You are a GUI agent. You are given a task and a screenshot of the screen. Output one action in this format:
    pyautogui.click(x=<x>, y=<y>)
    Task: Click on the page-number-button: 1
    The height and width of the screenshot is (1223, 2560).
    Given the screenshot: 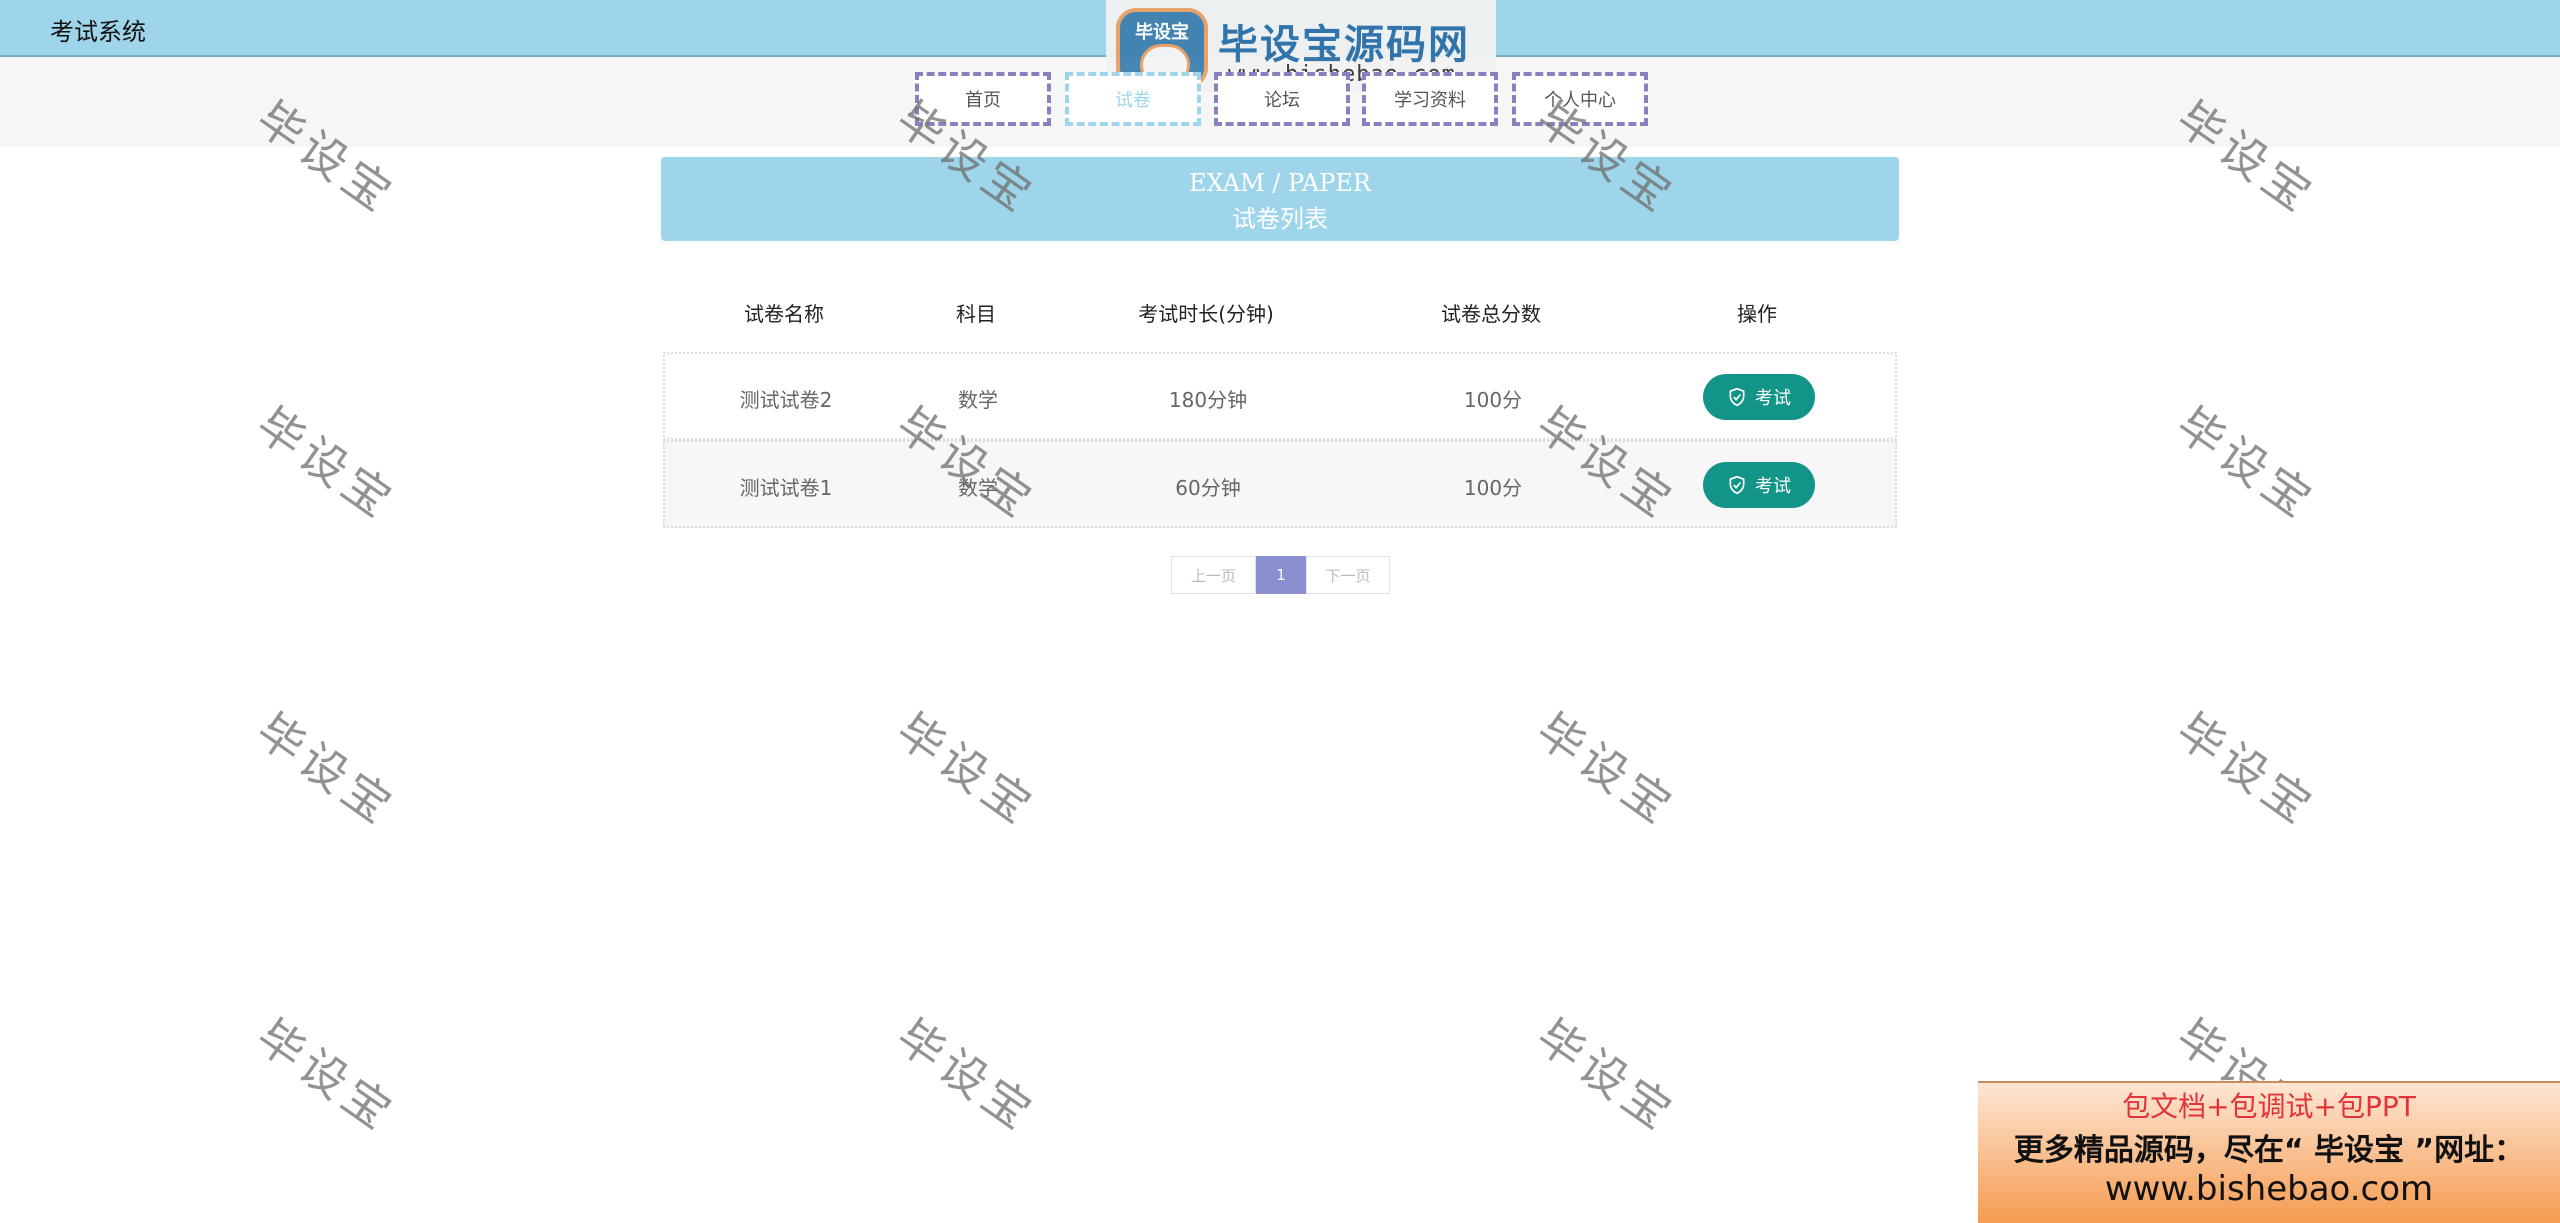 What is the action you would take?
    pyautogui.click(x=1281, y=575)
    